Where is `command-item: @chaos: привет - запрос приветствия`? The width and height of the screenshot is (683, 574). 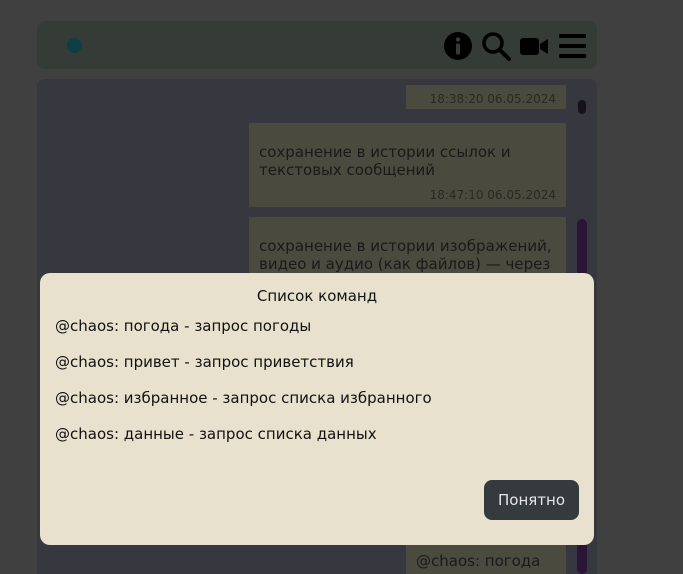
command-item: @chaos: привет - запрос приветствия is located at coordinates (204, 362).